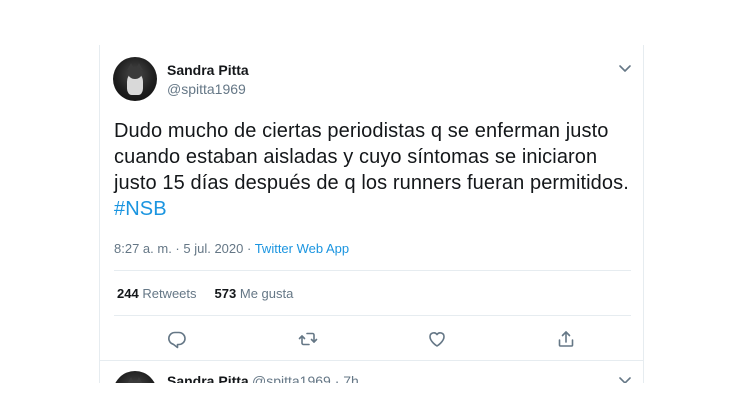  Describe the element at coordinates (143, 248) in the screenshot. I see `tweet-time: 8:27 a. m.` at that location.